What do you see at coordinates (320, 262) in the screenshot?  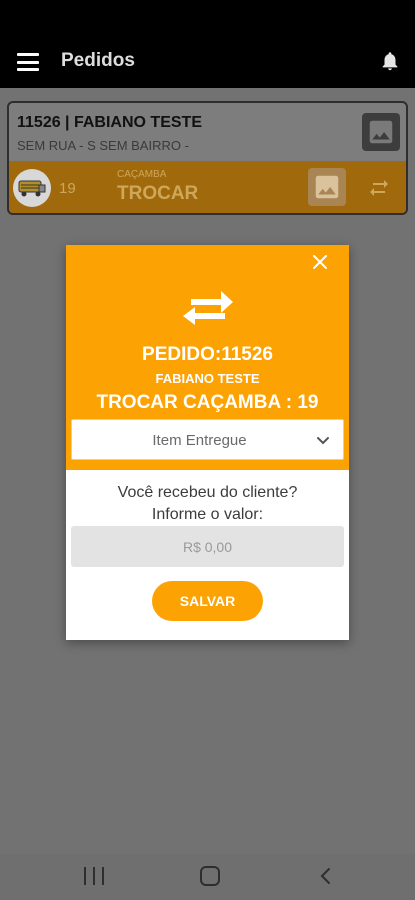 I see `close-icon` at bounding box center [320, 262].